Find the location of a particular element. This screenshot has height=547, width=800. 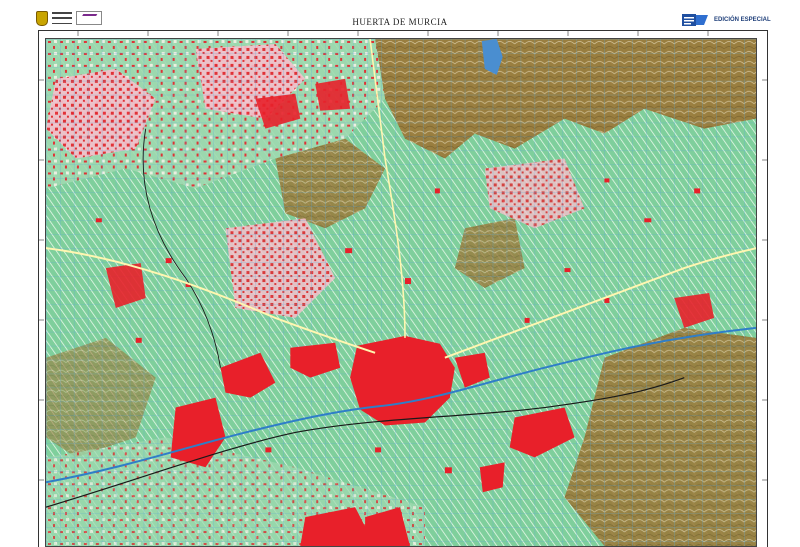

ign-logo-icon is located at coordinates (89, 18).